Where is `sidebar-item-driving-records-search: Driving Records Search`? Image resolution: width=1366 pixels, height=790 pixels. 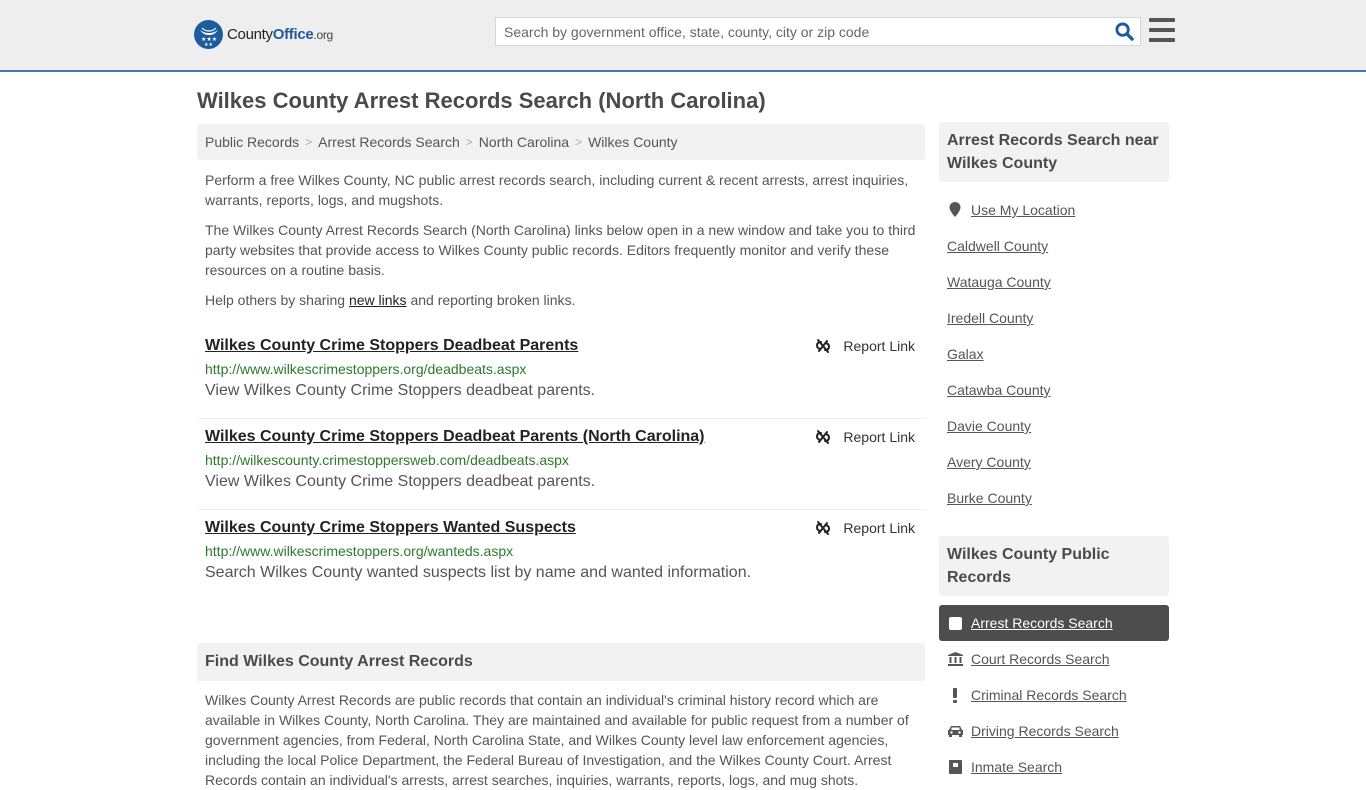 sidebar-item-driving-records-search: Driving Records Search is located at coordinates (1054, 731).